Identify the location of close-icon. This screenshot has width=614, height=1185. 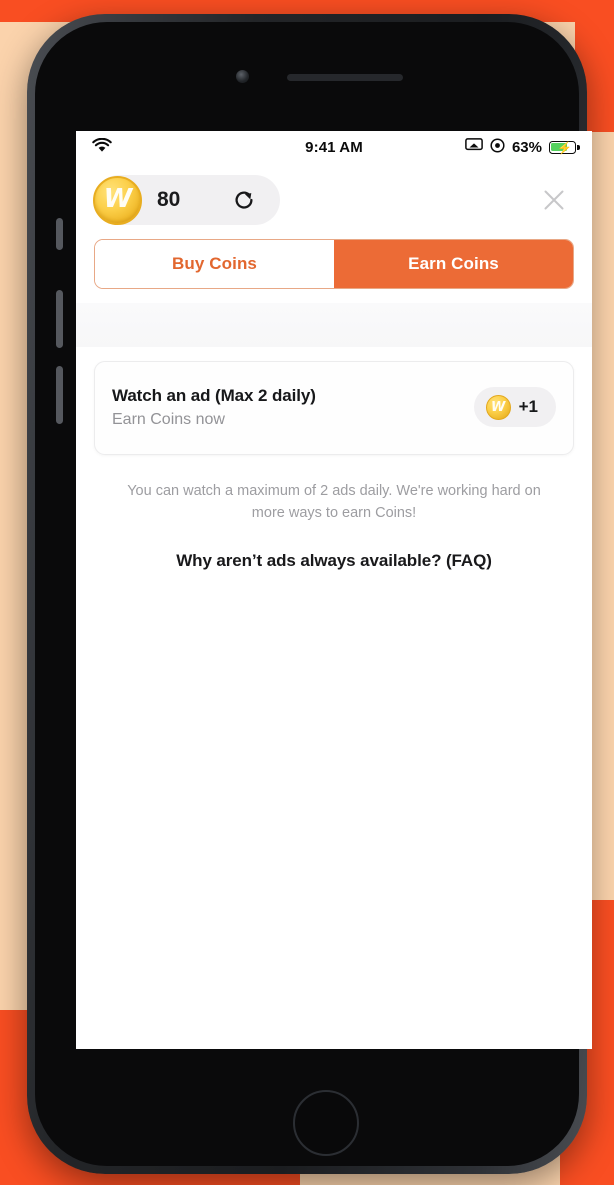
(554, 200).